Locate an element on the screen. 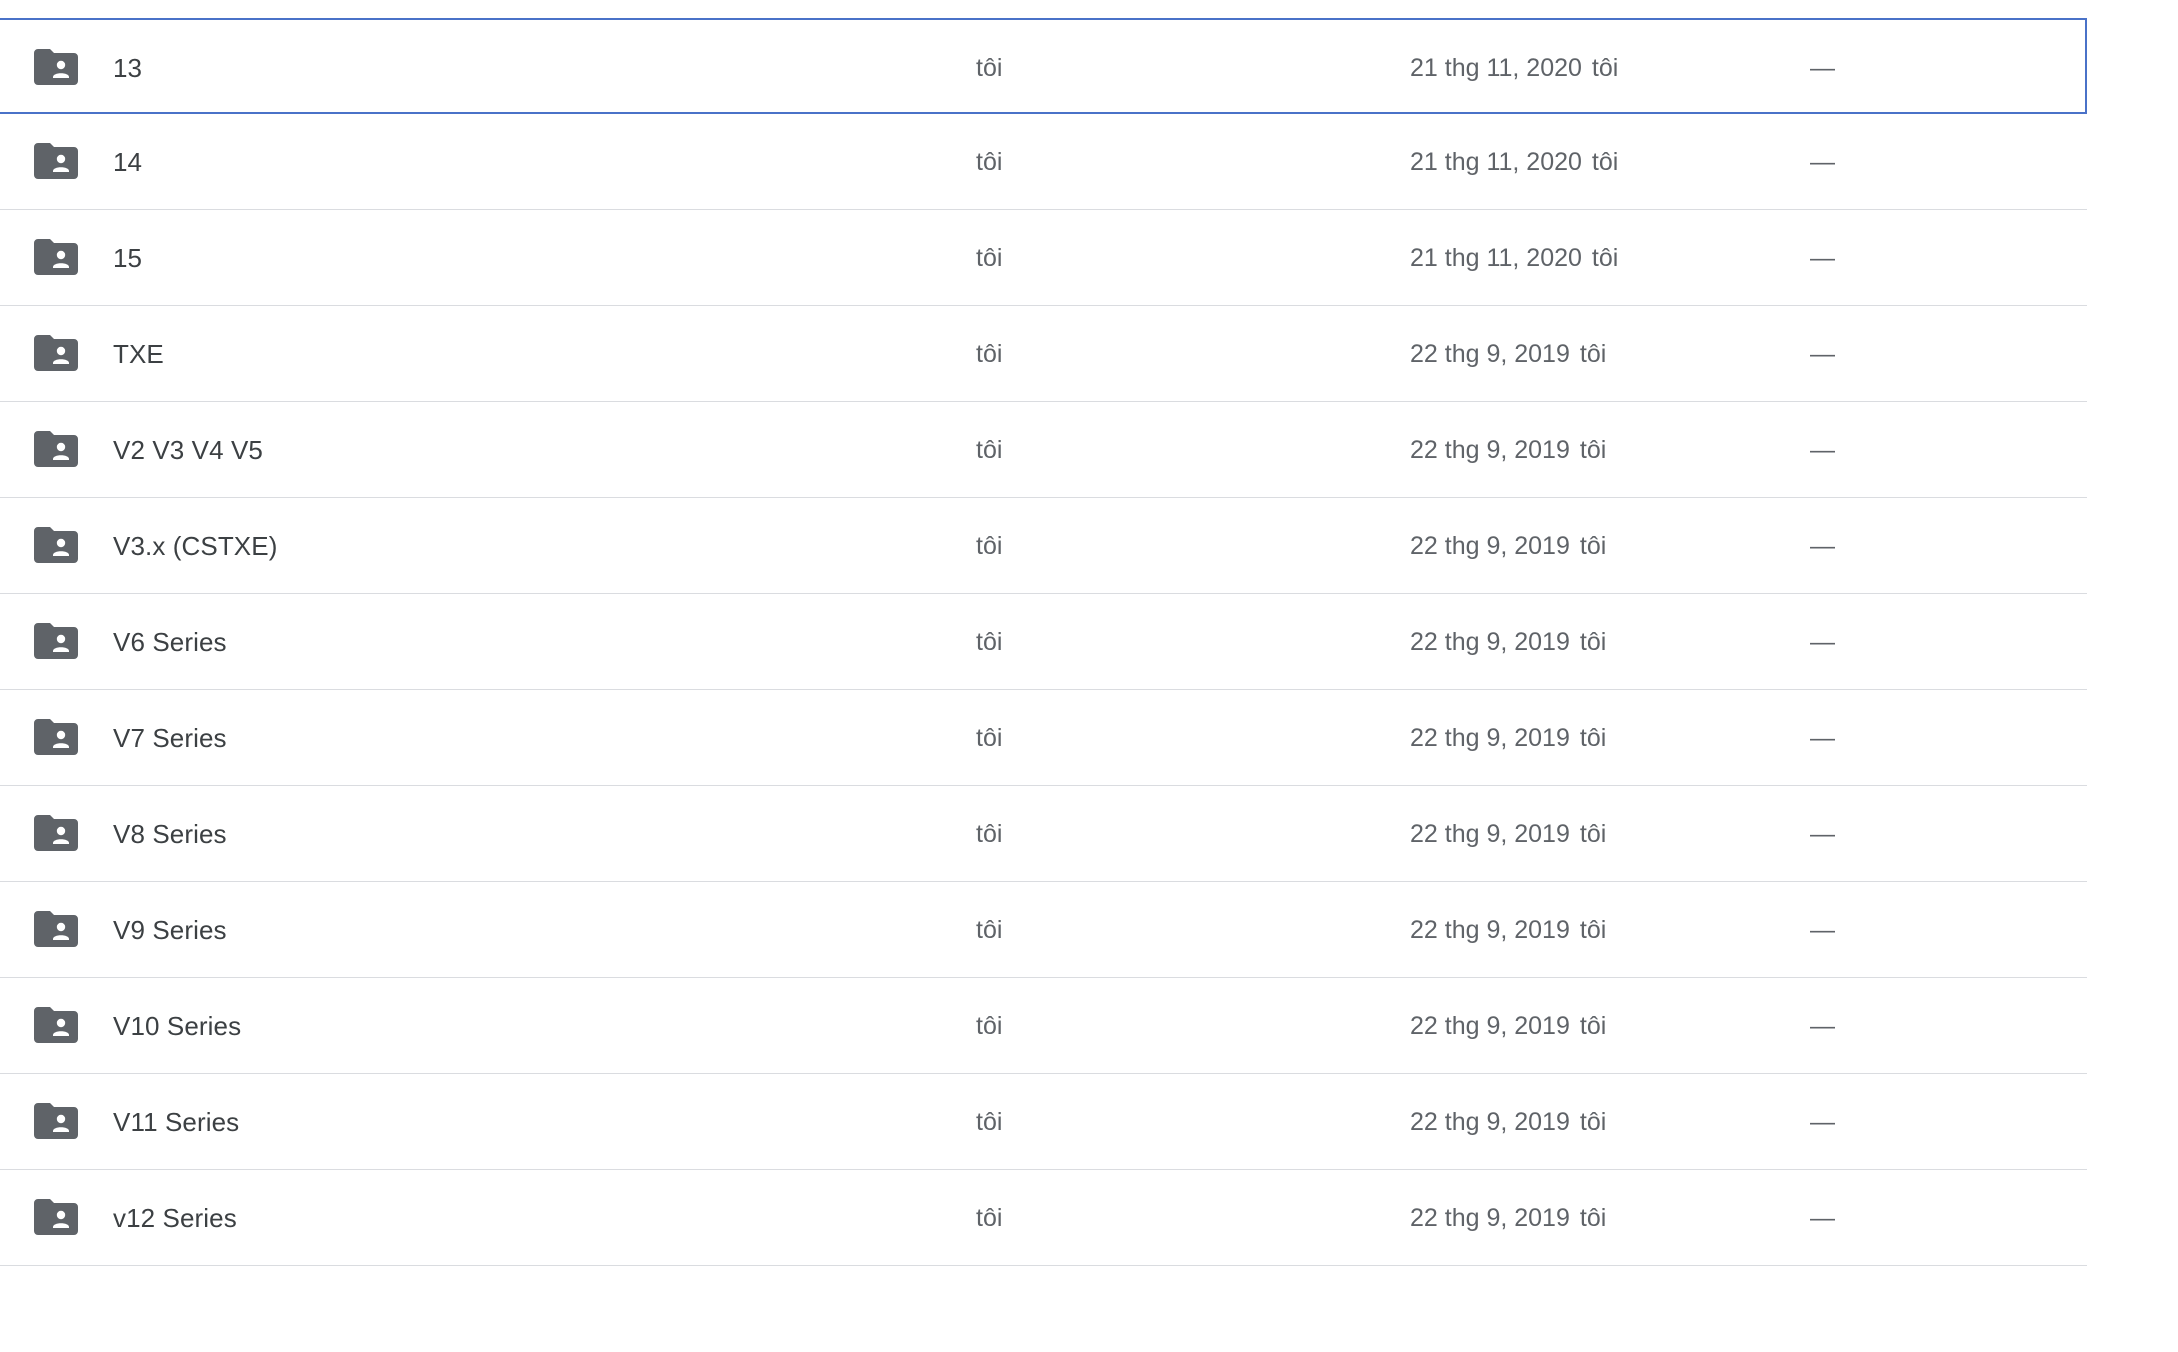 The image size is (2178, 1352). folder-name: V7 Series is located at coordinates (170, 738).